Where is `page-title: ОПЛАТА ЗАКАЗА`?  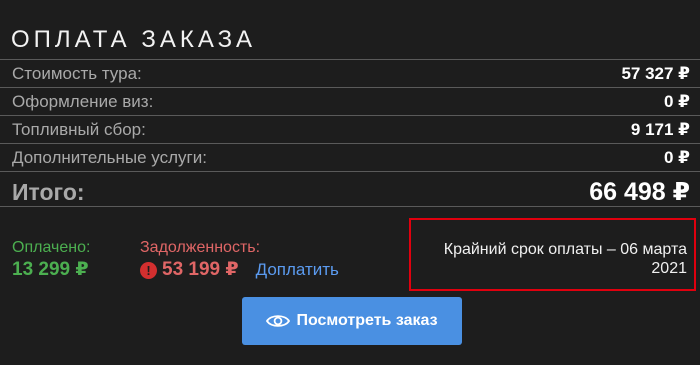 page-title: ОПЛАТА ЗАКАЗА is located at coordinates (134, 39).